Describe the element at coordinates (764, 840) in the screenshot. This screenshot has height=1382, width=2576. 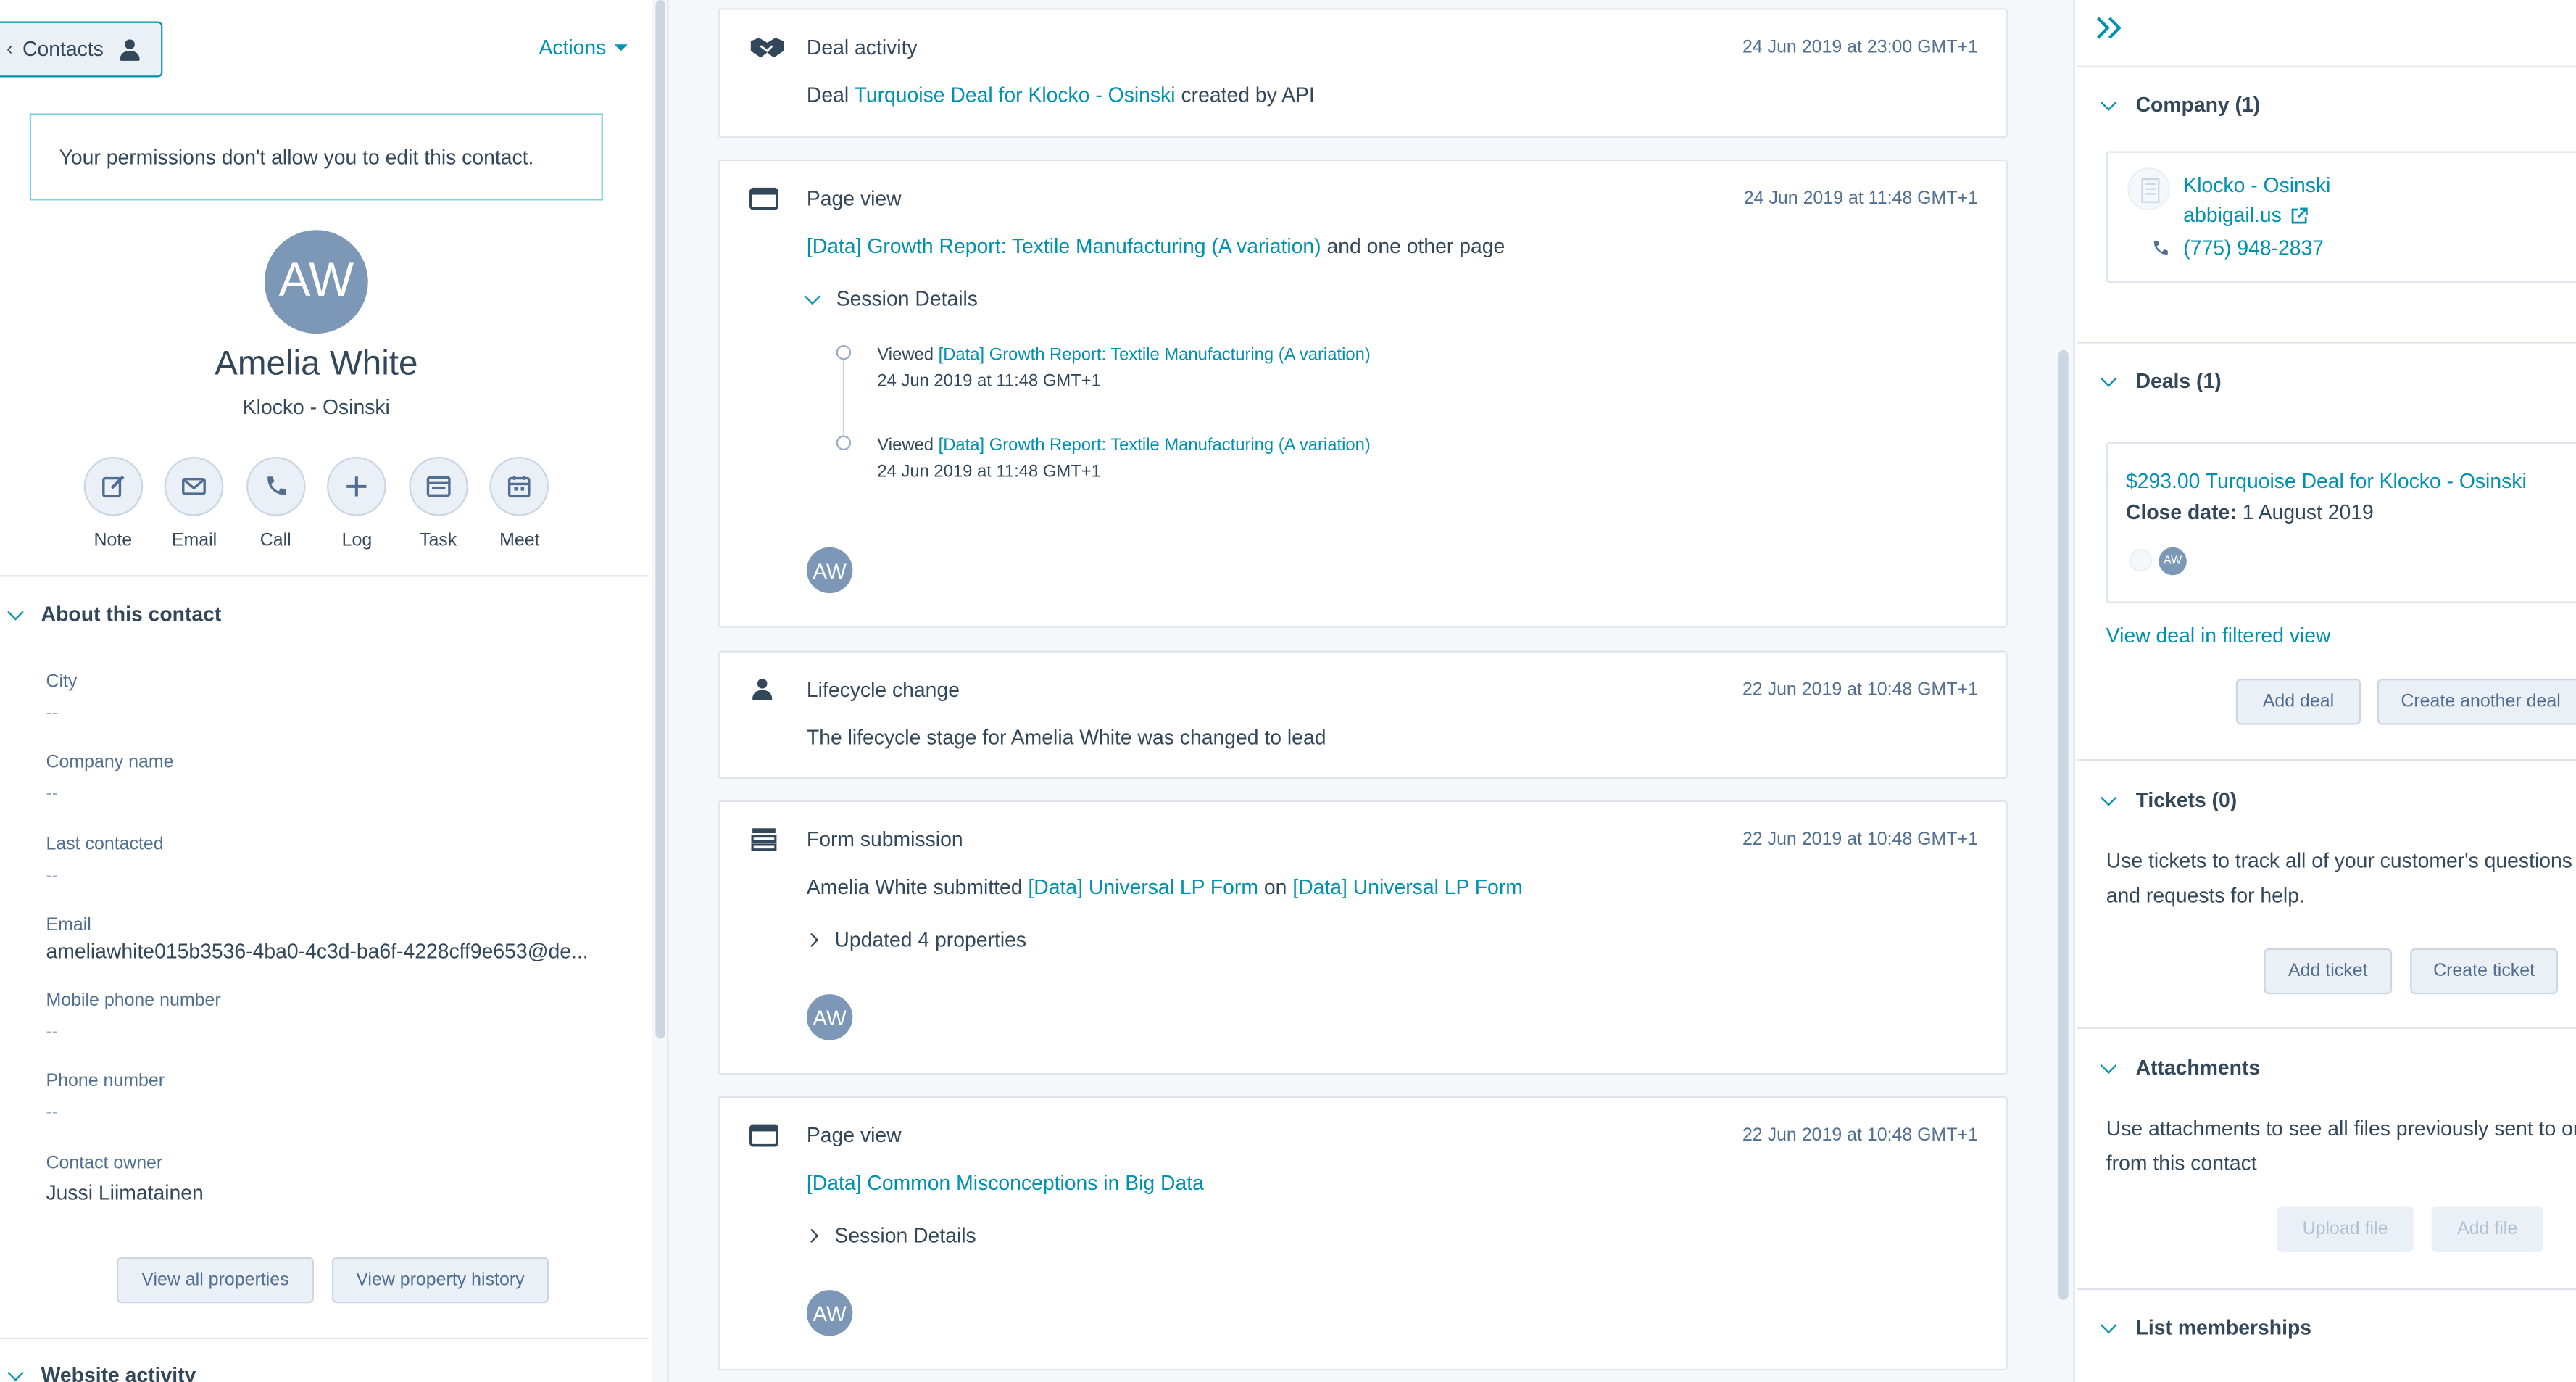
I see `form-icon` at that location.